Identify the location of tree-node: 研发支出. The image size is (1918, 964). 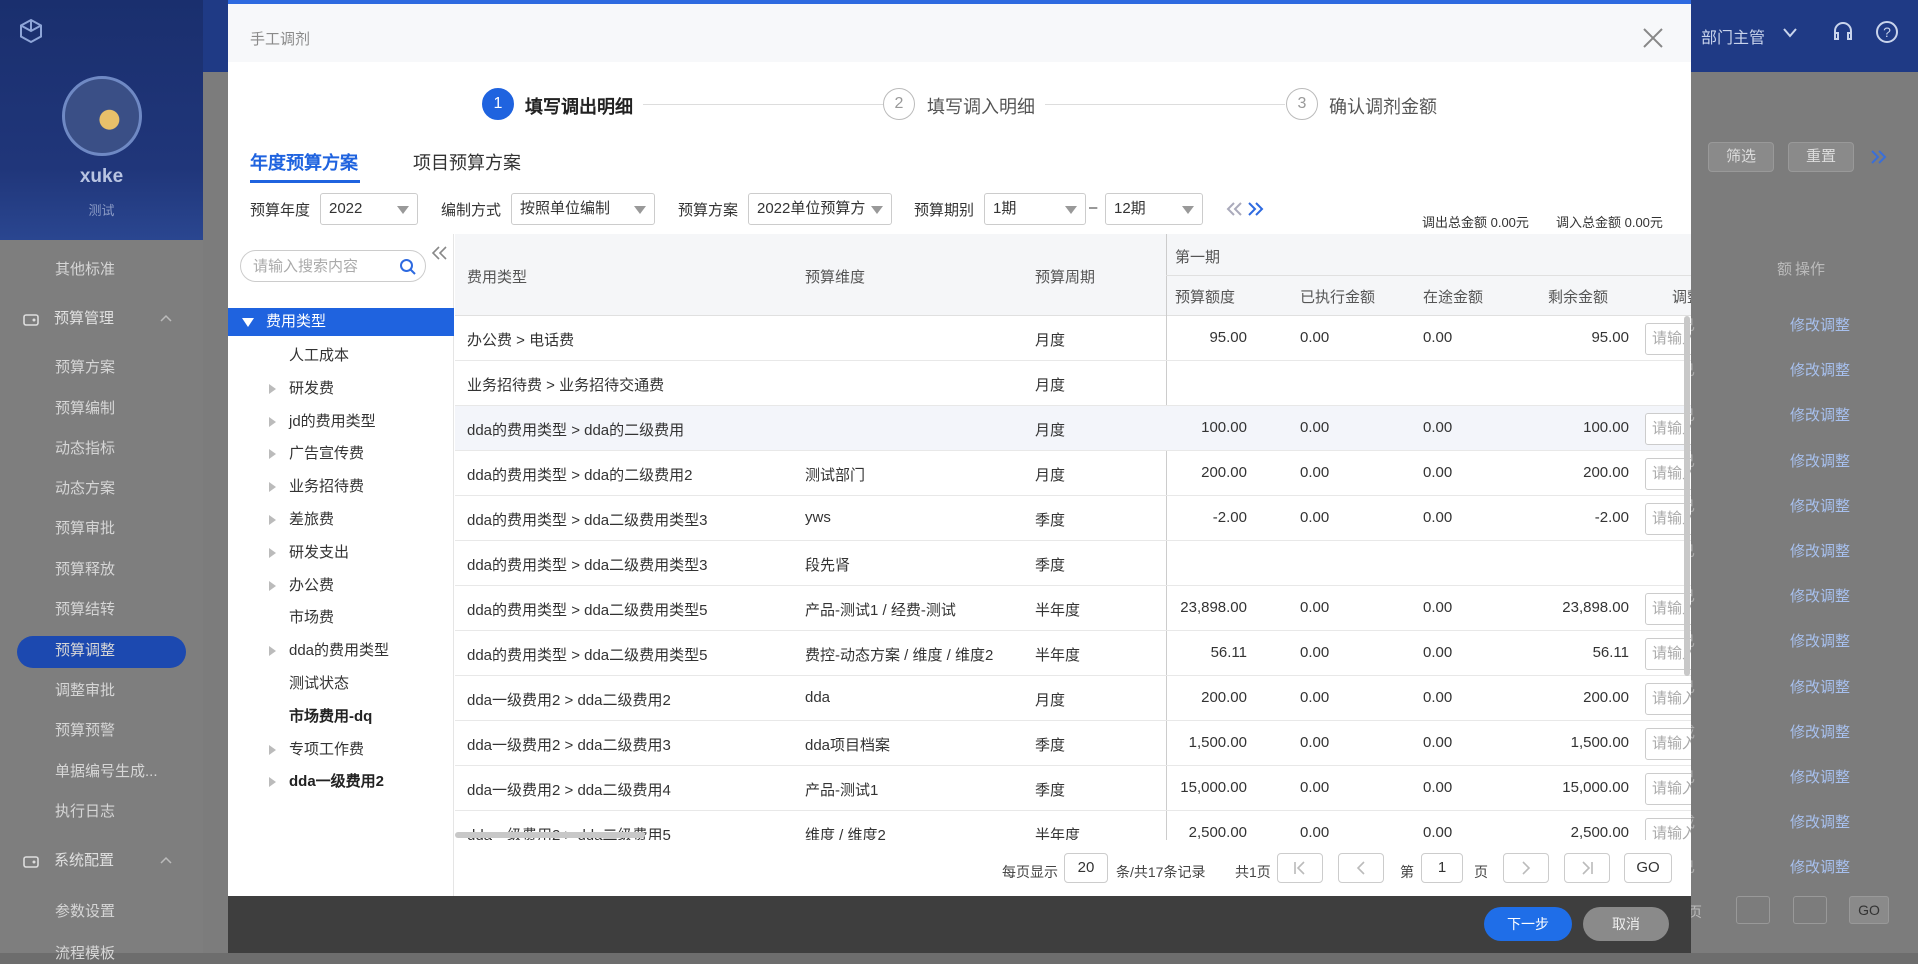
(319, 553).